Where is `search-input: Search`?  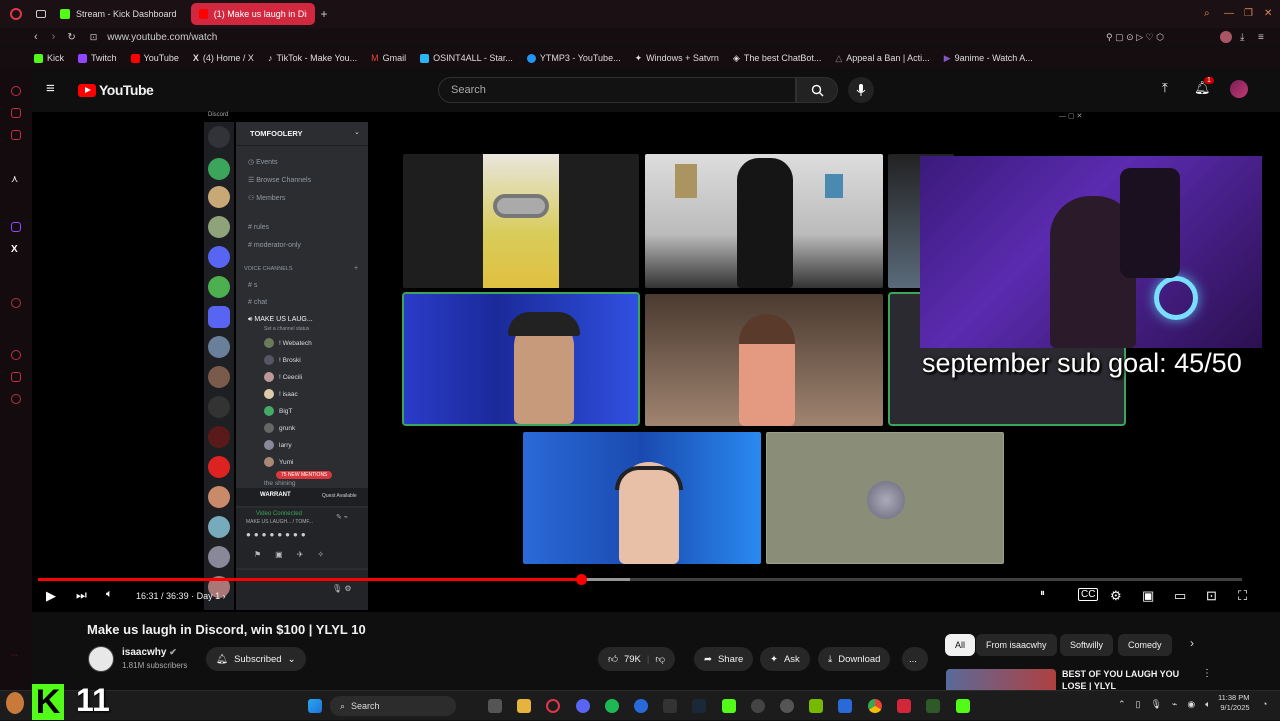 search-input: Search is located at coordinates (617, 90).